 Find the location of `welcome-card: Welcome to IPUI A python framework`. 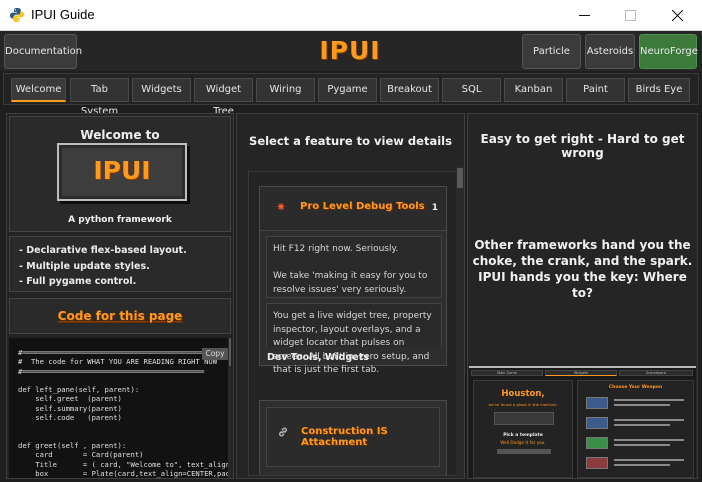

welcome-card: Welcome to IPUI A python framework is located at coordinates (120, 174).